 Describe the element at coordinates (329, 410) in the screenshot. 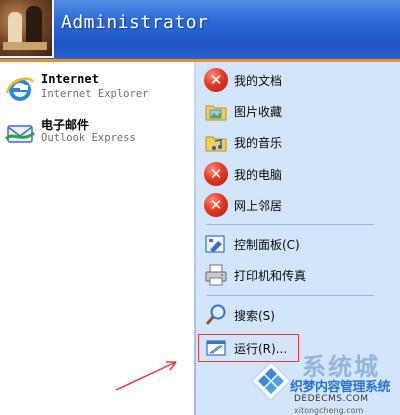

I see `watermark-domain: xitongcheng.com` at that location.